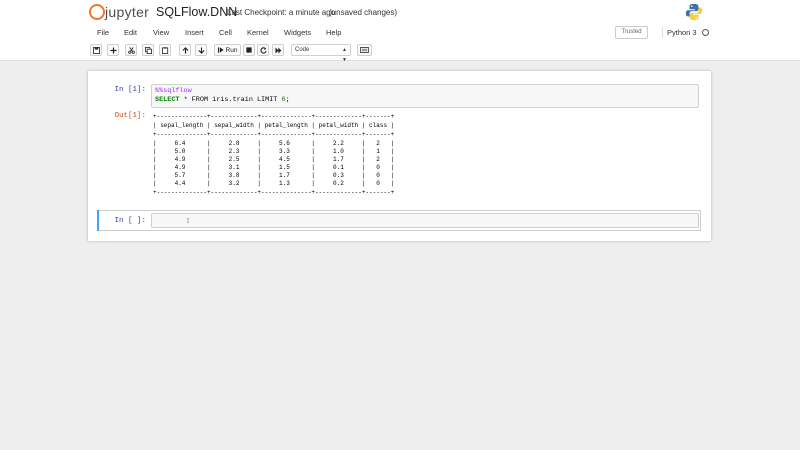 Image resolution: width=800 pixels, height=450 pixels. Describe the element at coordinates (230, 100) in the screenshot. I see `code-text: * FROM iris.train LIMIT` at that location.